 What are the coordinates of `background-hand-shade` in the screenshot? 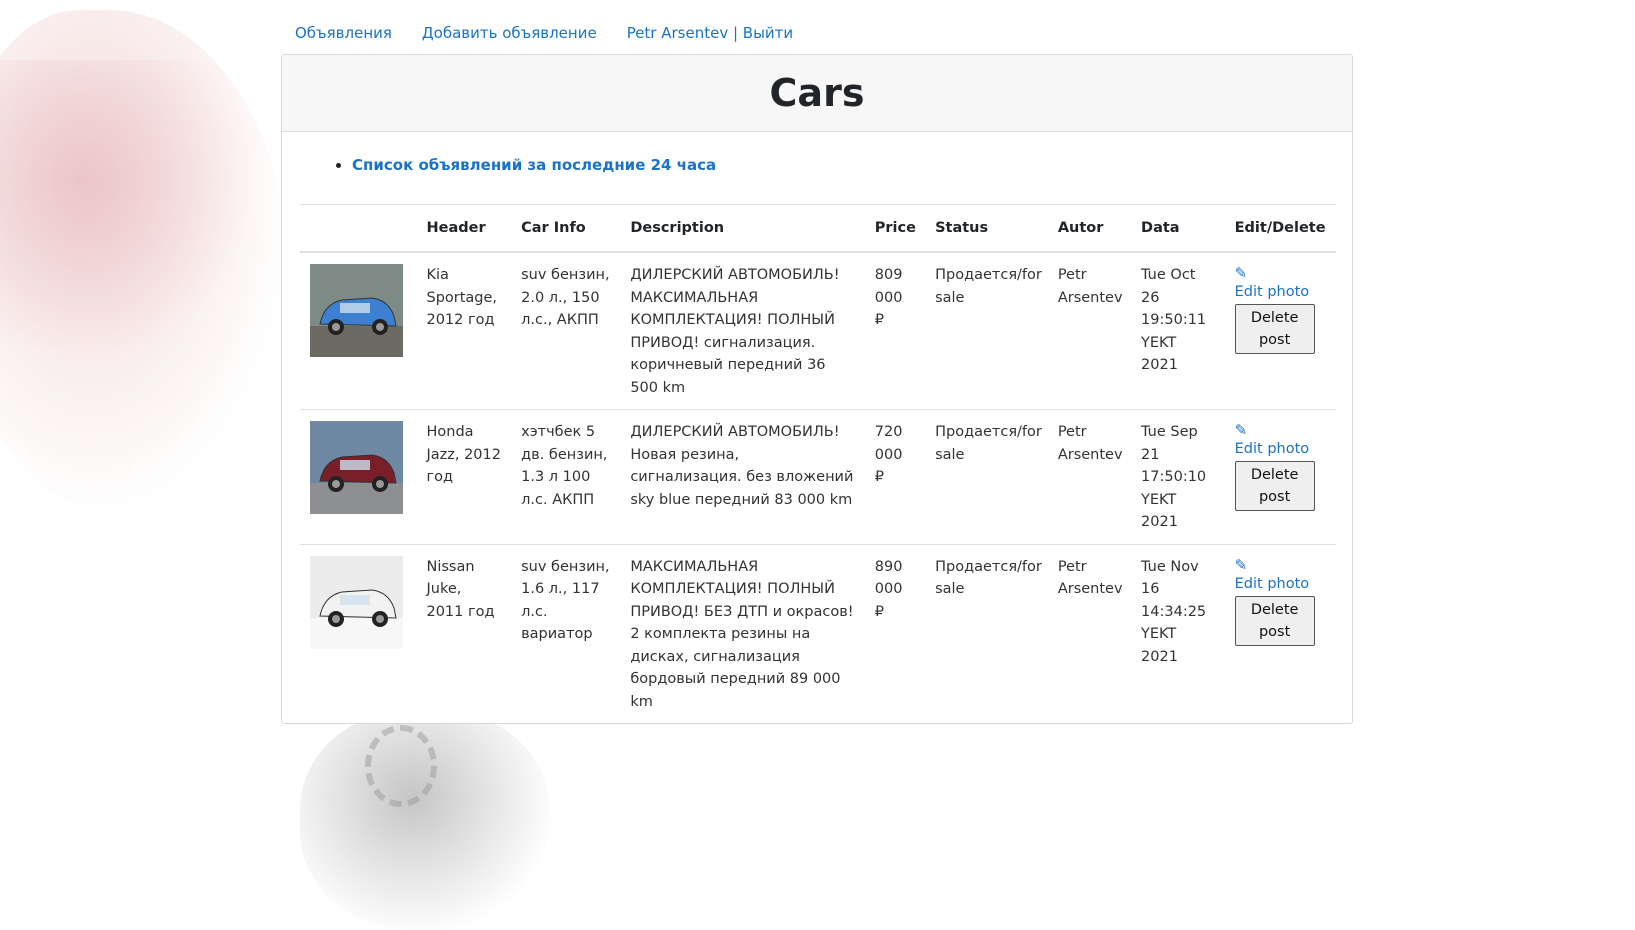 It's located at (130, 210).